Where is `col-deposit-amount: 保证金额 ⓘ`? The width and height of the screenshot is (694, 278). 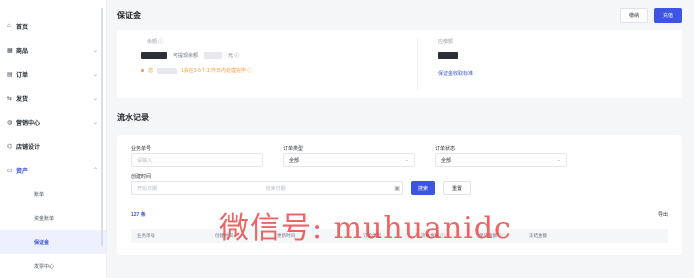
col-deposit-amount: 保证金额 ⓘ is located at coordinates (491, 235).